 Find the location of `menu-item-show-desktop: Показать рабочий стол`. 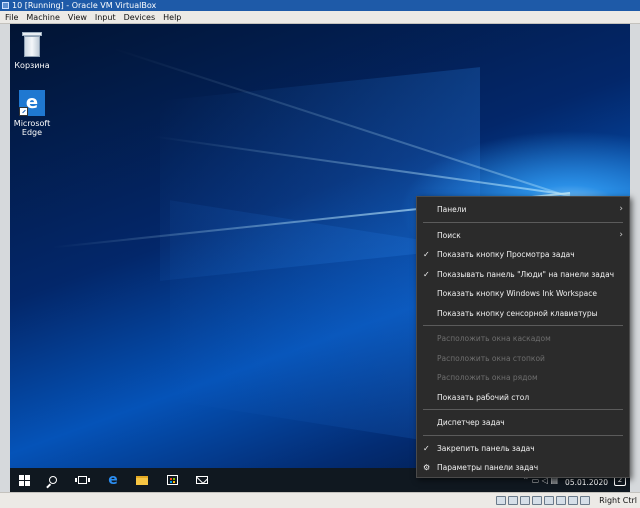

menu-item-show-desktop: Показать рабочий стол is located at coordinates (523, 398).